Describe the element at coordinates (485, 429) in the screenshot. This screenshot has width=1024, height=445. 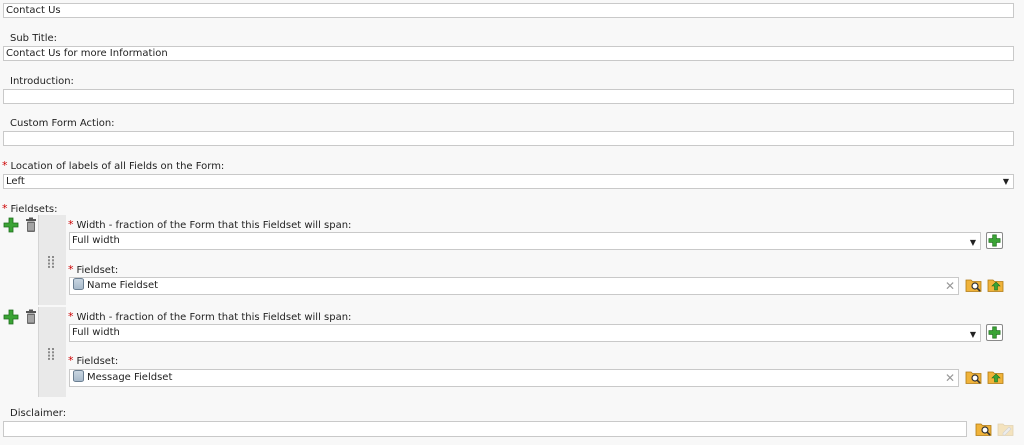
I see `disclaimer-input` at that location.